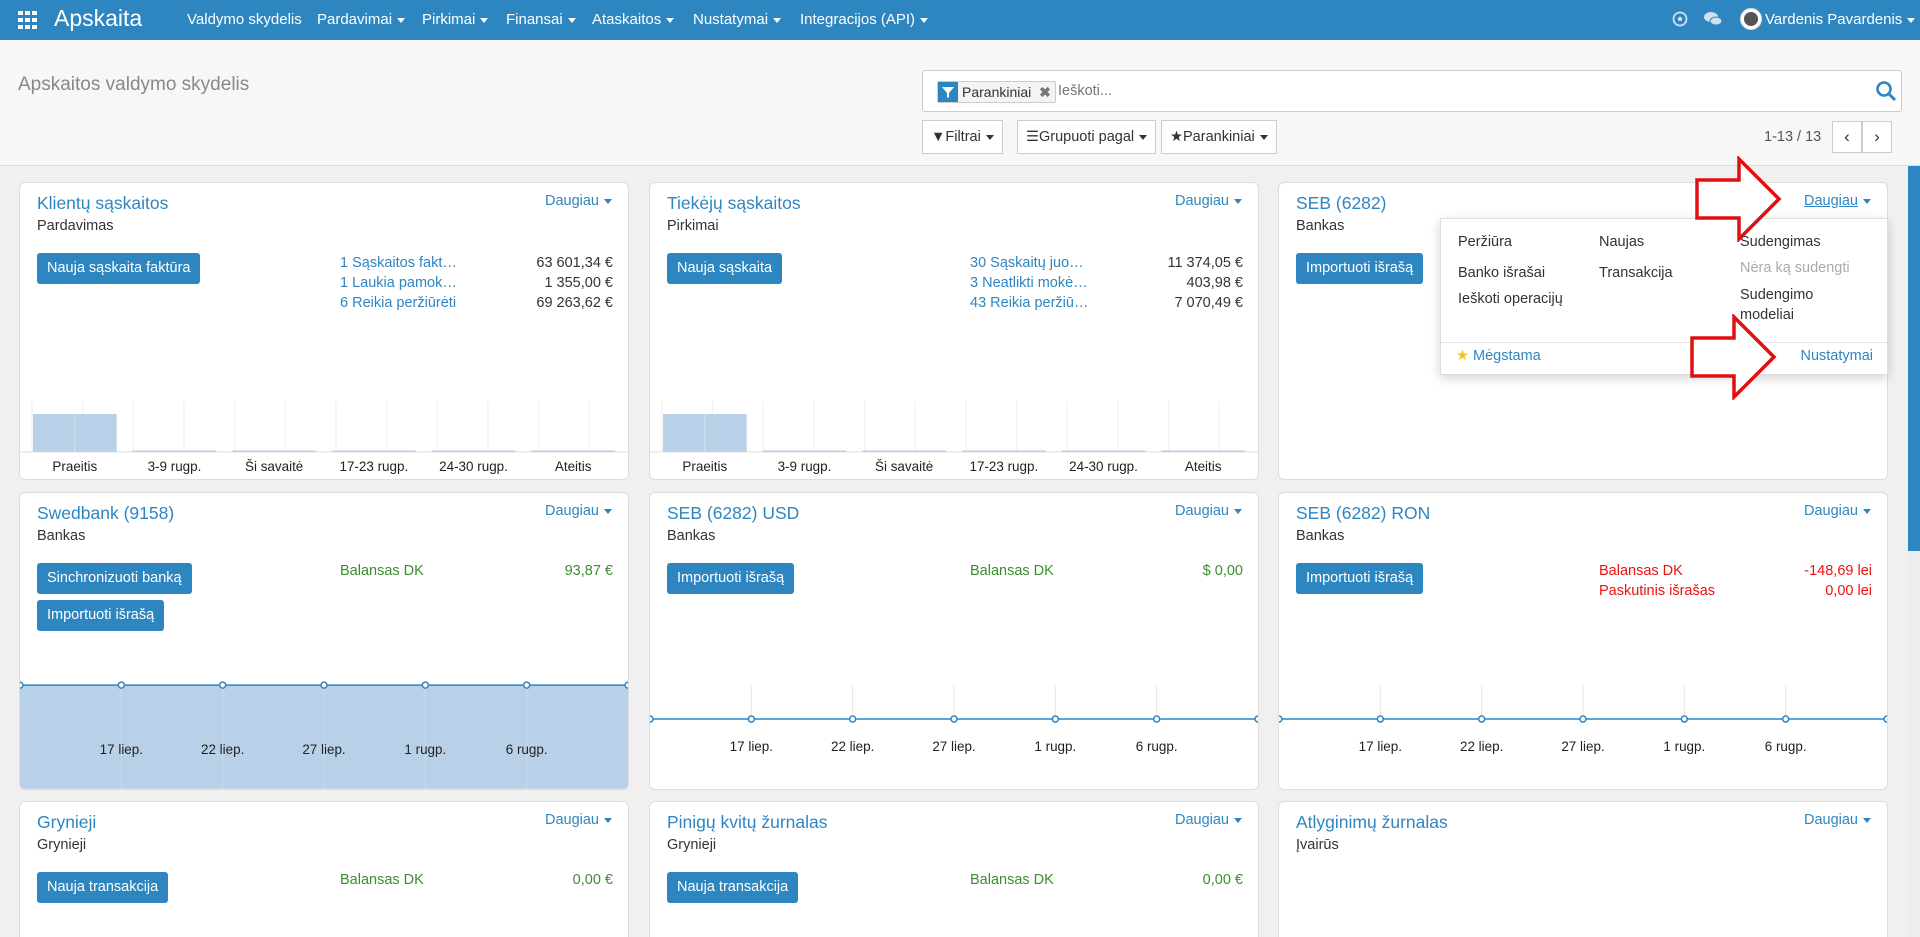  Describe the element at coordinates (1485, 242) in the screenshot. I see `menu-item-view: Peržiūra` at that location.